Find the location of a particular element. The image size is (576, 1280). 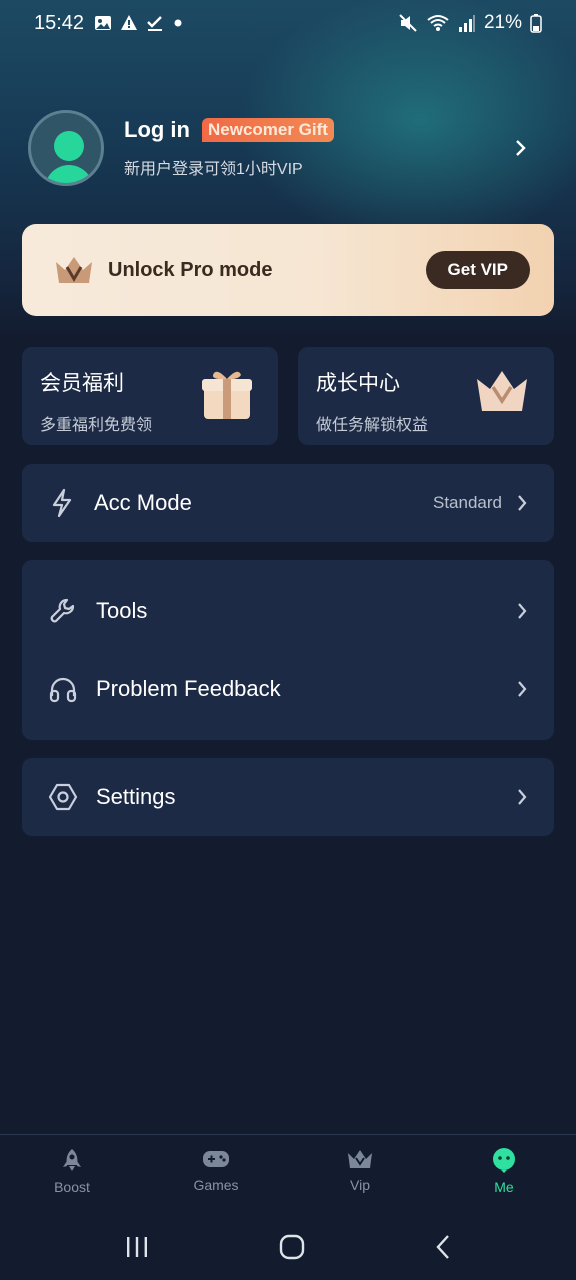

rocket-icon is located at coordinates (72, 1160).